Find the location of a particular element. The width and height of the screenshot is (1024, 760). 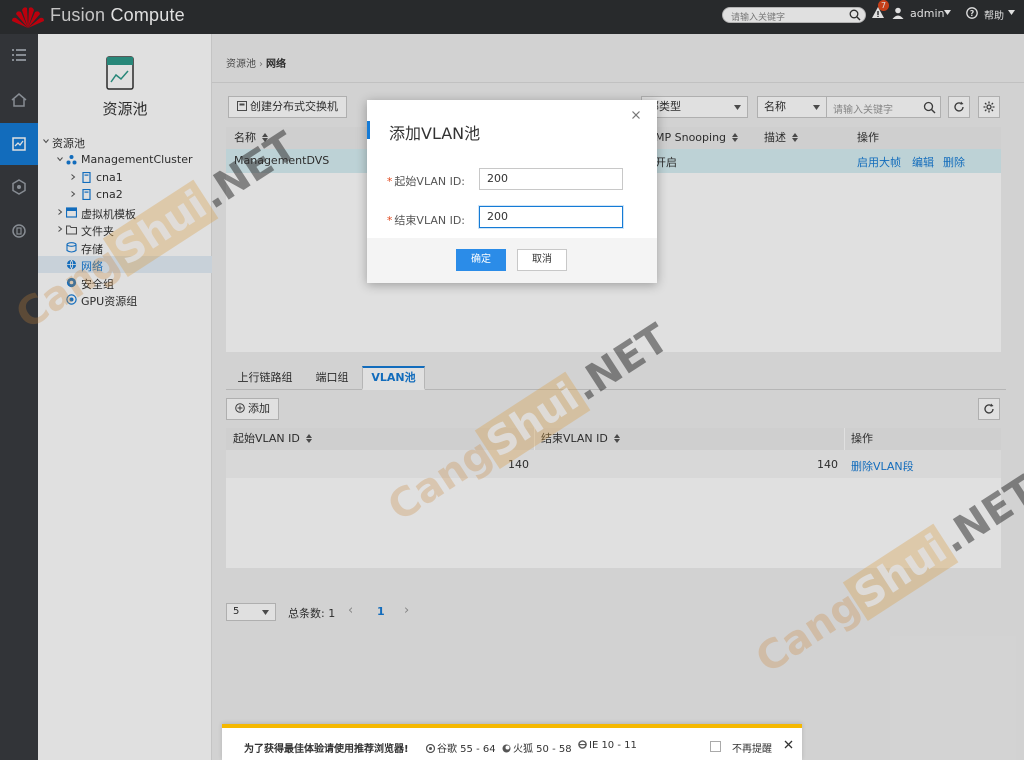

firefox-icon is located at coordinates (506, 748).